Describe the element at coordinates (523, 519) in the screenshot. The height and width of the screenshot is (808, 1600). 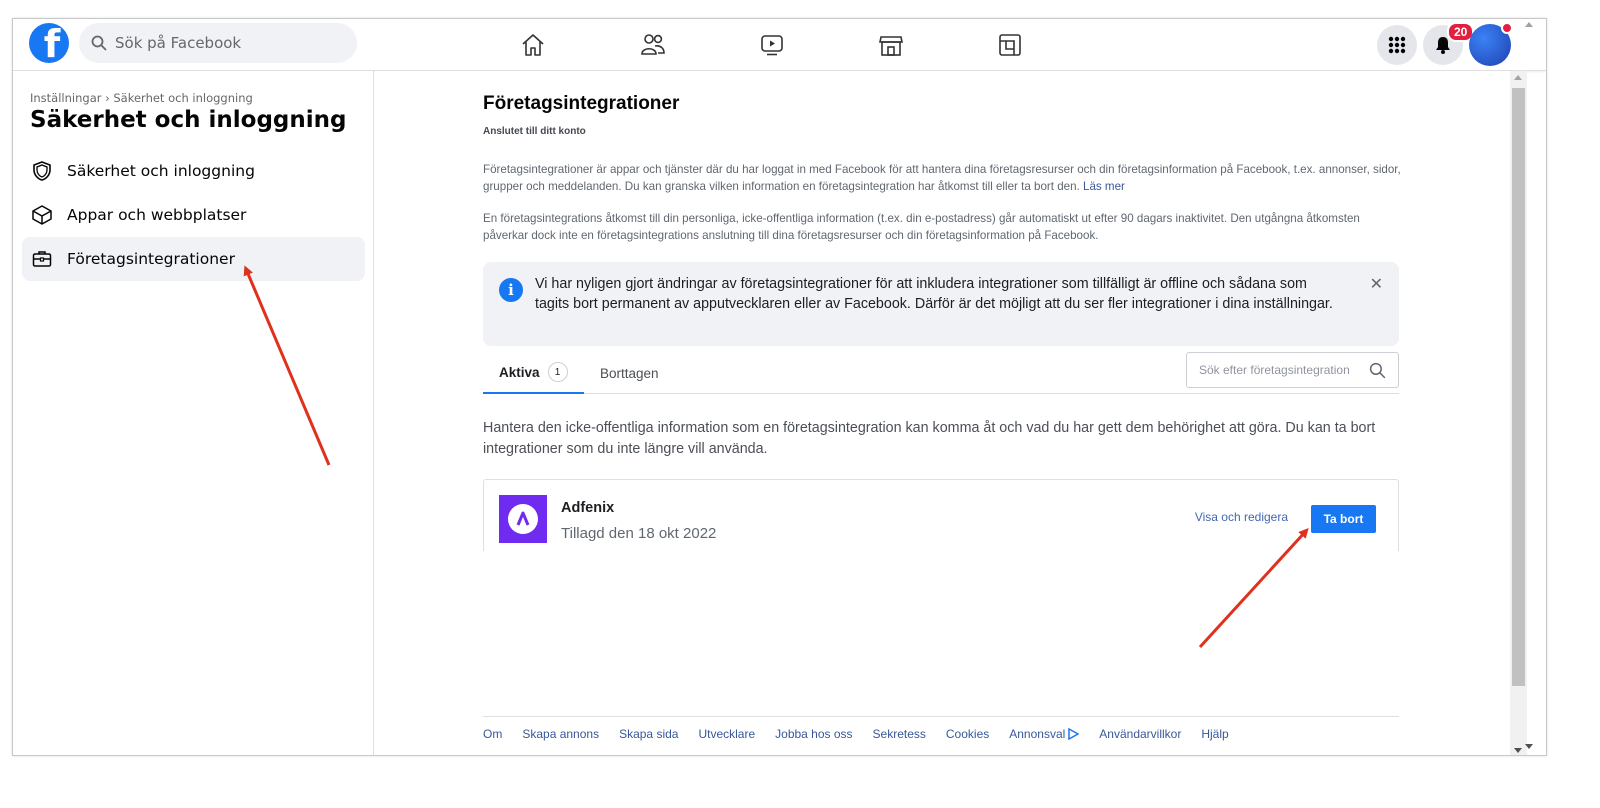
I see `adfenix-logo` at that location.